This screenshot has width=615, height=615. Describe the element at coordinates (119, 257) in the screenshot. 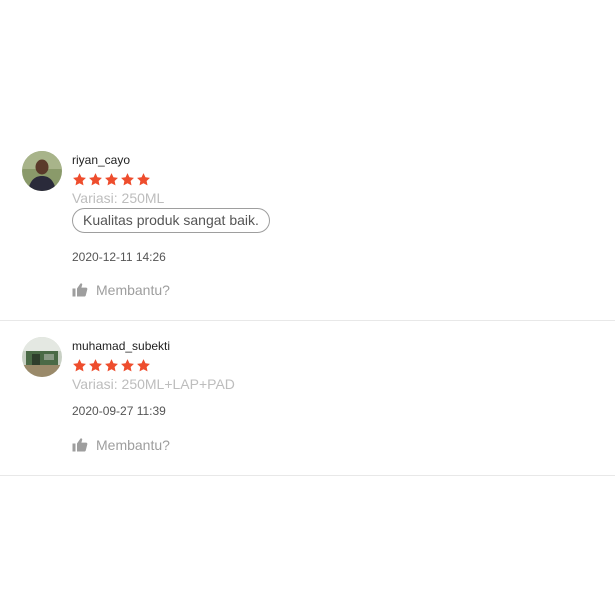

I see `review-timestamp: 2020-12-11 14:26` at that location.